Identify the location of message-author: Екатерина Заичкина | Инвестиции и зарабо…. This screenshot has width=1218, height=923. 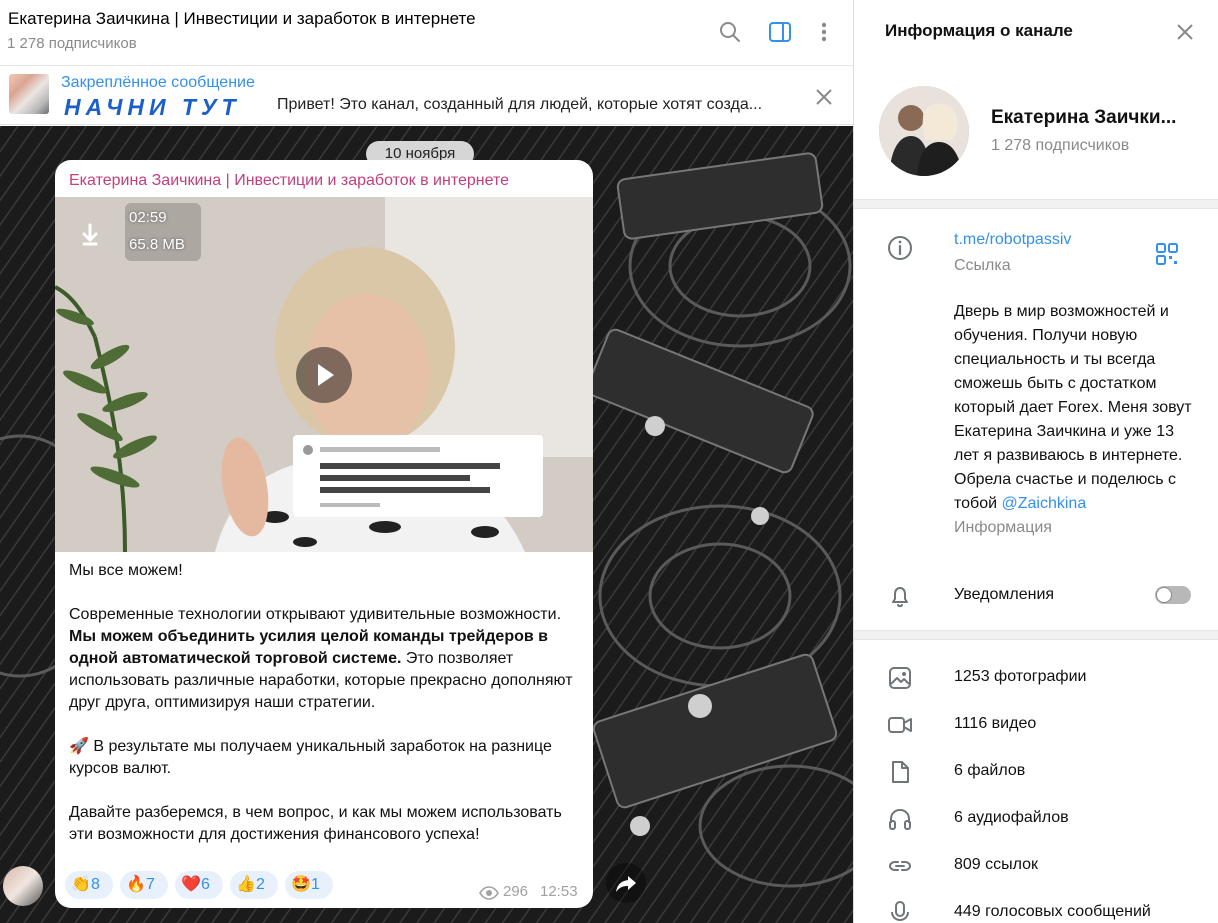
(289, 181).